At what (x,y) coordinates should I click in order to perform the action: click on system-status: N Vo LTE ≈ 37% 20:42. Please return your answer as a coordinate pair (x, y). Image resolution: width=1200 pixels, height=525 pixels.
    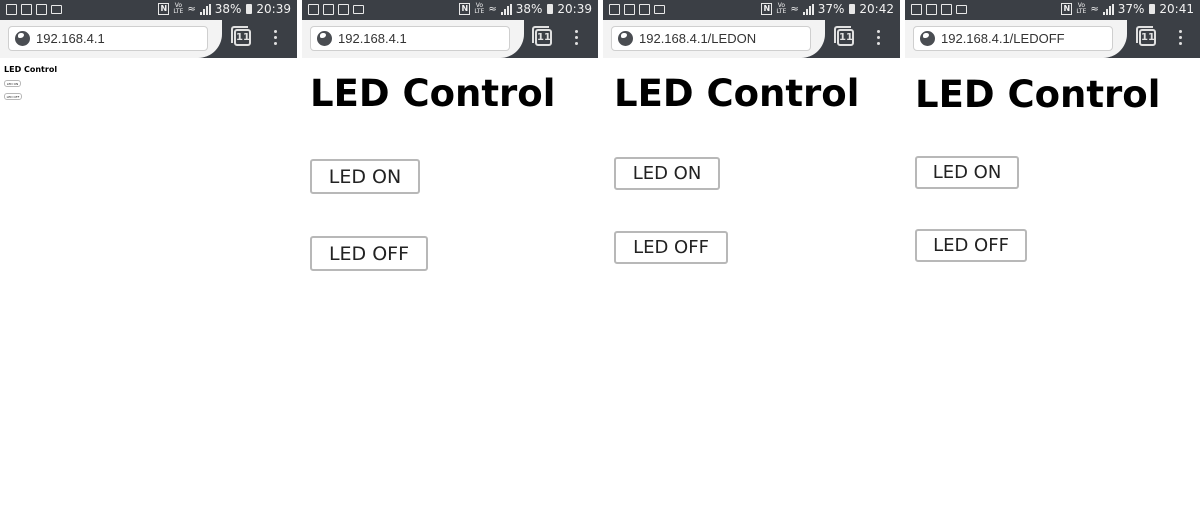
    Looking at the image, I should click on (827, 9).